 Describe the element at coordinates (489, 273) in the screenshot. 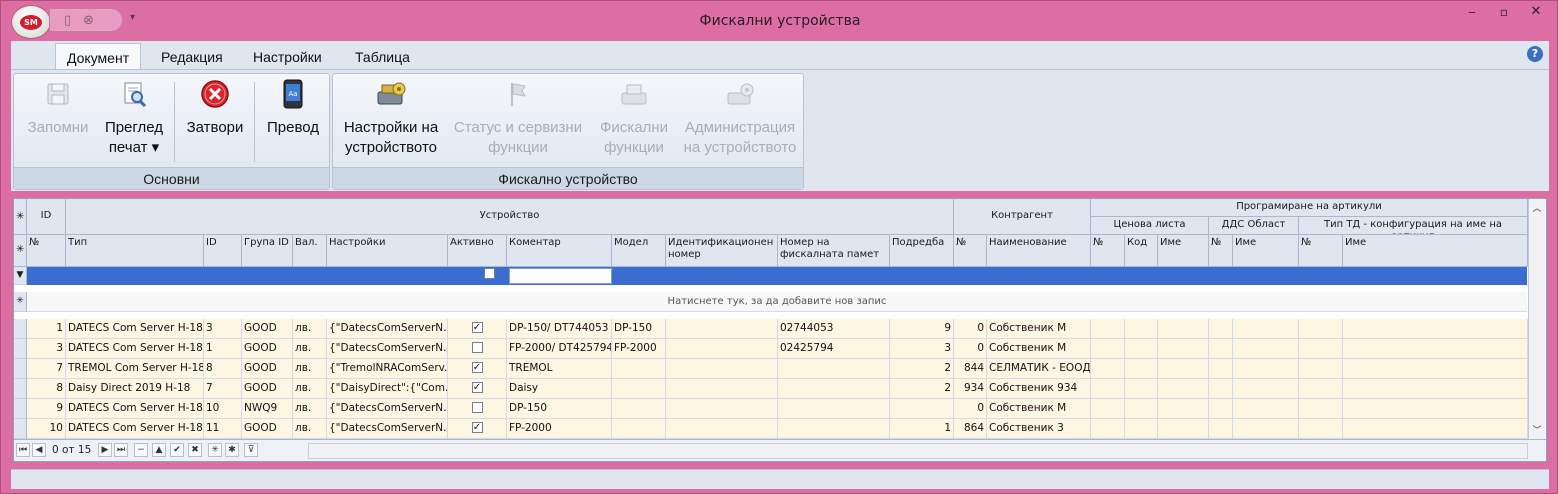

I see `filter-active-checkbox` at that location.